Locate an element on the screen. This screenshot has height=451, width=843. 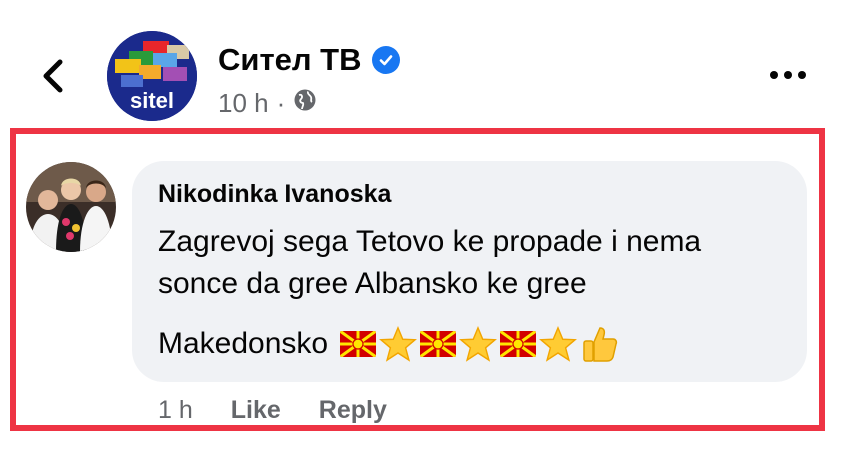
back-button is located at coordinates (53, 76).